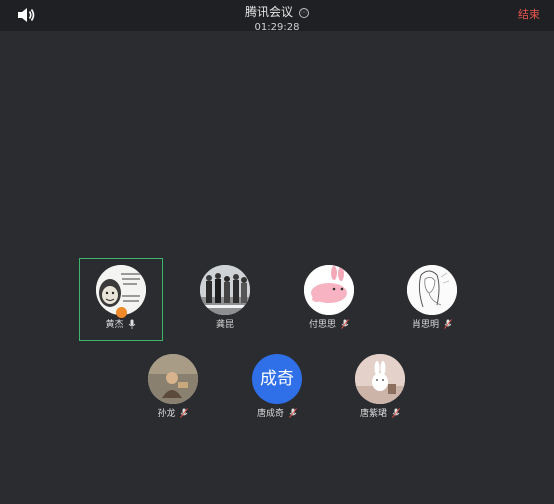 Image resolution: width=554 pixels, height=504 pixels. What do you see at coordinates (380, 379) in the screenshot?
I see `bunny-avatar` at bounding box center [380, 379].